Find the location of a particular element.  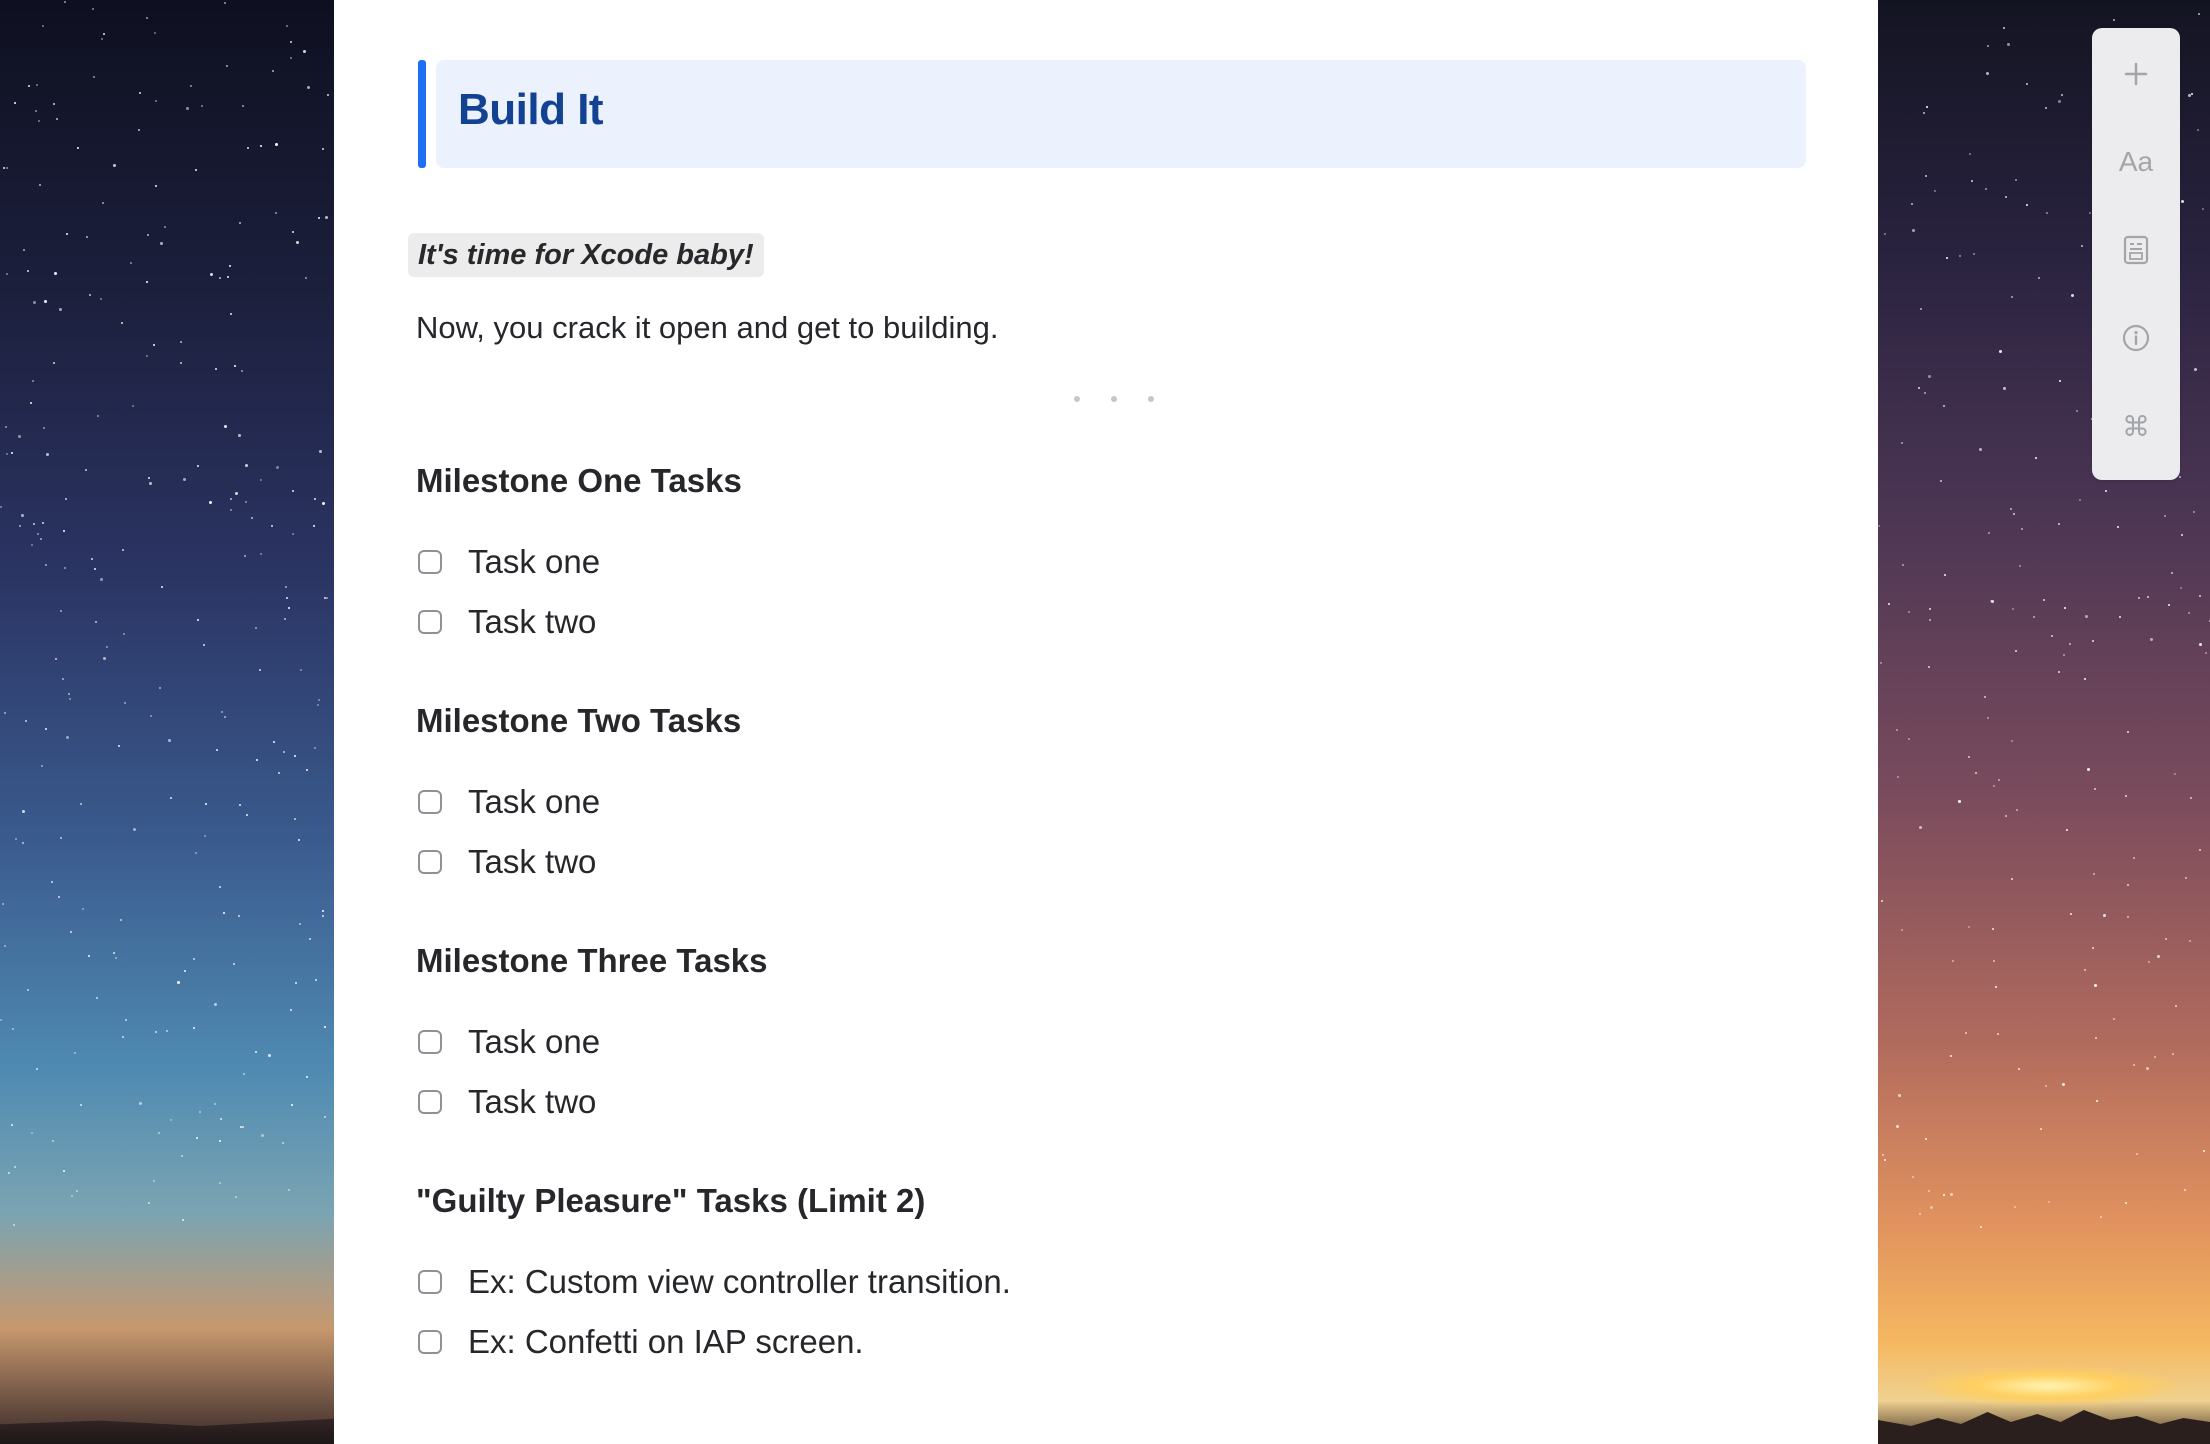

task-label: Ex: Custom view controller transition. is located at coordinates (739, 1282).